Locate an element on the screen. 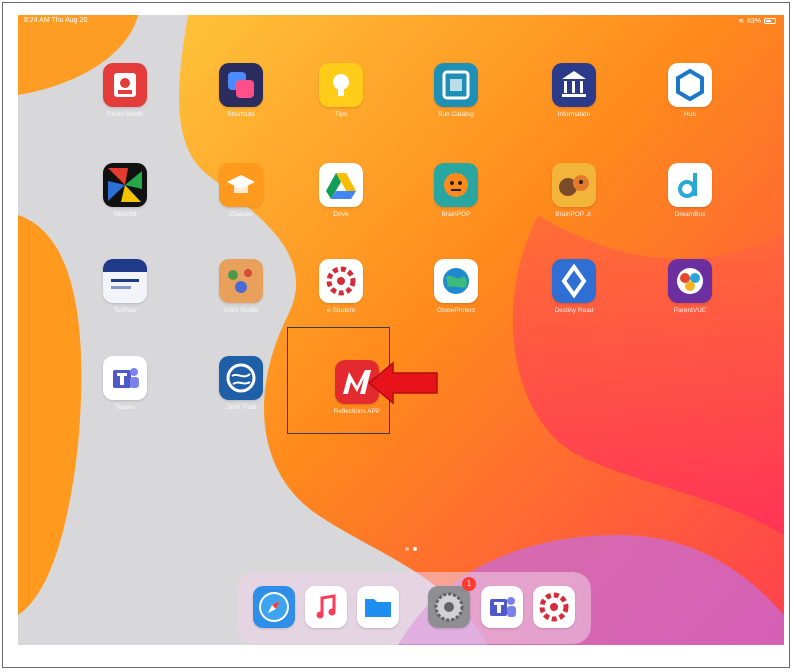 Image resolution: width=794 pixels, height=672 pixels. app-classes: Classes is located at coordinates (241, 190).